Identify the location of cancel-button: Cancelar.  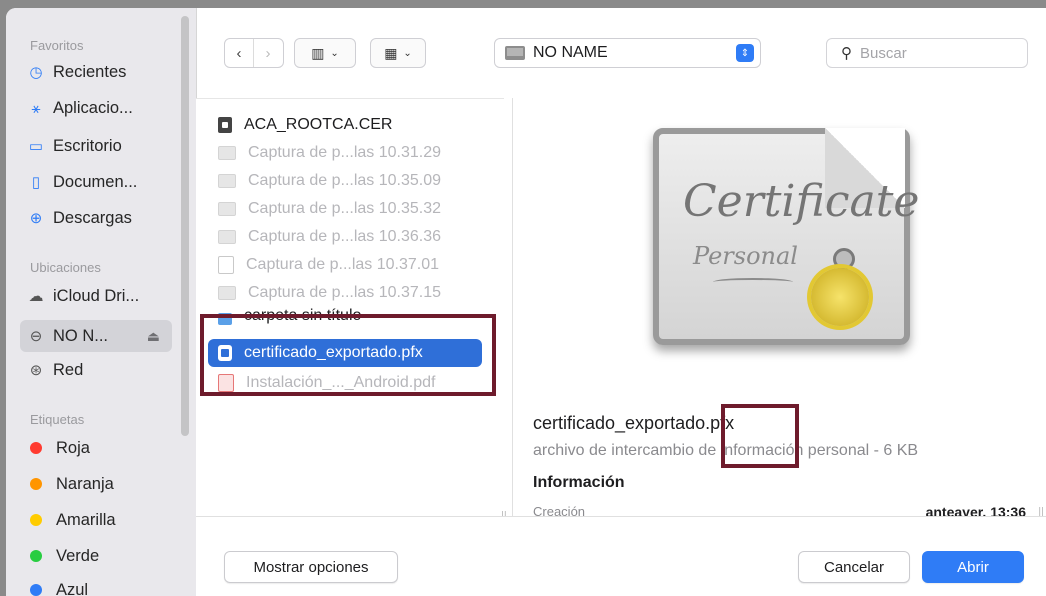
(854, 567).